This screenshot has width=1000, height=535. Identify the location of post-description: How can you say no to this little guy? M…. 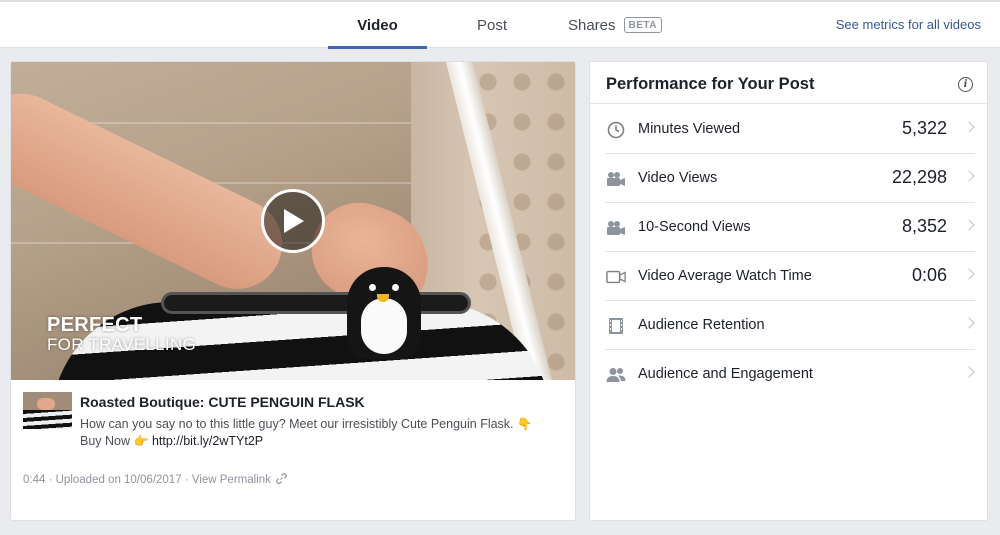
(317, 433).